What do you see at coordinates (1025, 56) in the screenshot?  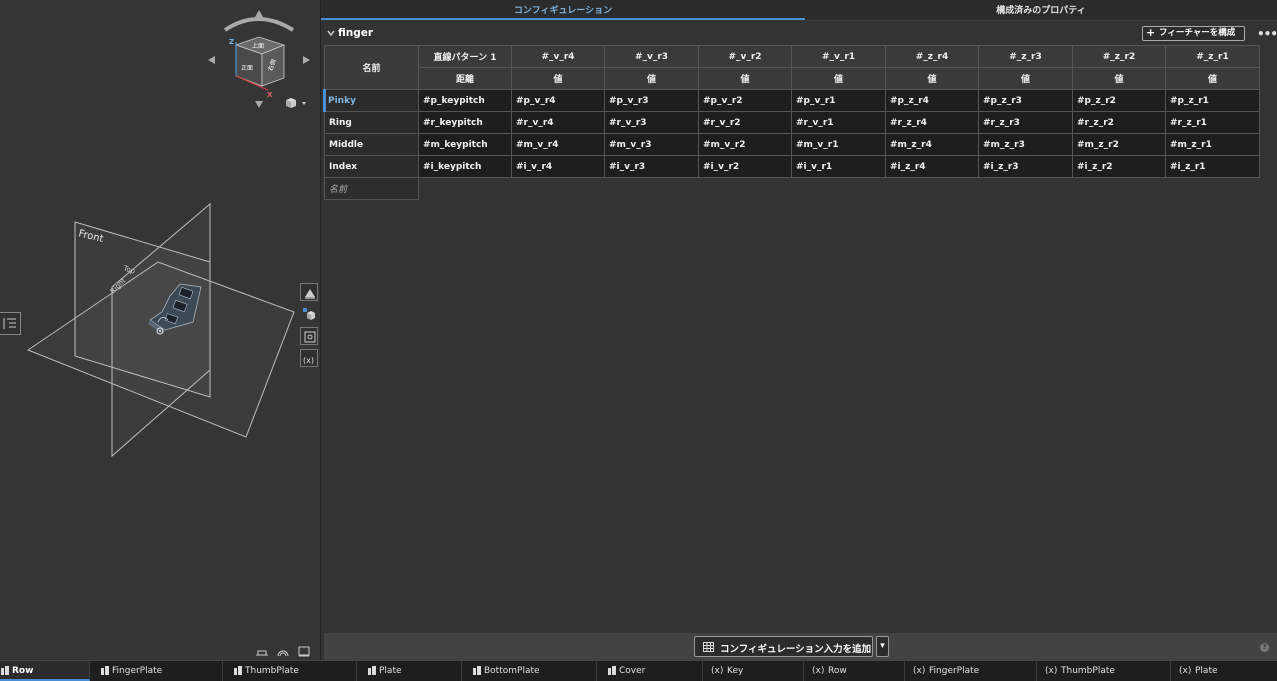 I see `column-feature-header: #_z_r3` at bounding box center [1025, 56].